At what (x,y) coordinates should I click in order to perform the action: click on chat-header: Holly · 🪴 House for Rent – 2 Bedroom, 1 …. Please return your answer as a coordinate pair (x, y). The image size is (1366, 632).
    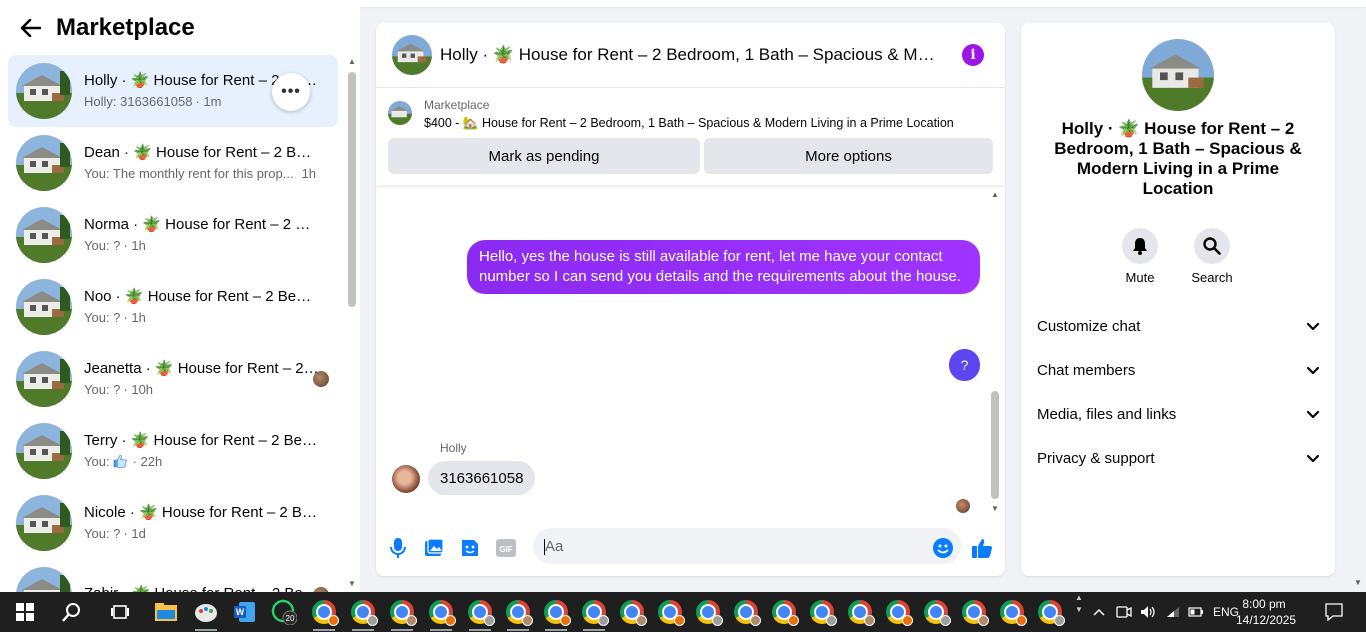
    Looking at the image, I should click on (690, 55).